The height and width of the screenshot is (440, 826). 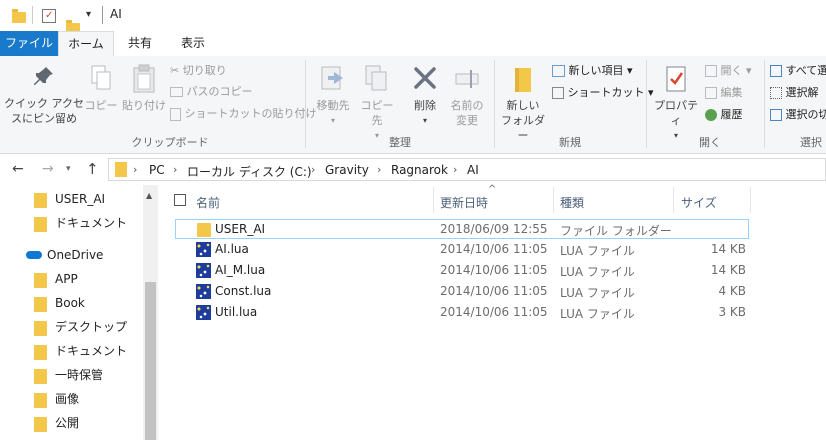 What do you see at coordinates (140, 43) in the screenshot?
I see `tab-share: 共有` at bounding box center [140, 43].